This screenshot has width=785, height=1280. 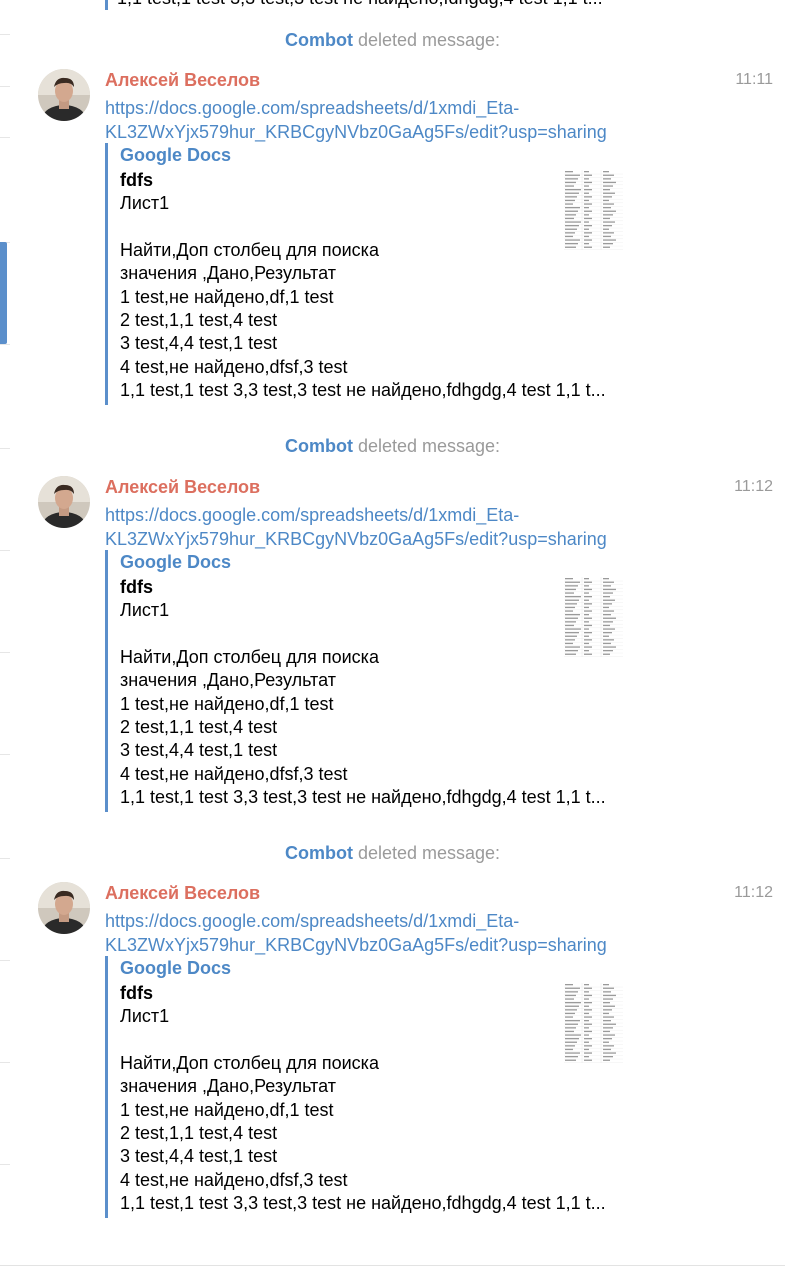 What do you see at coordinates (392, 1265) in the screenshot?
I see `composer-divider` at bounding box center [392, 1265].